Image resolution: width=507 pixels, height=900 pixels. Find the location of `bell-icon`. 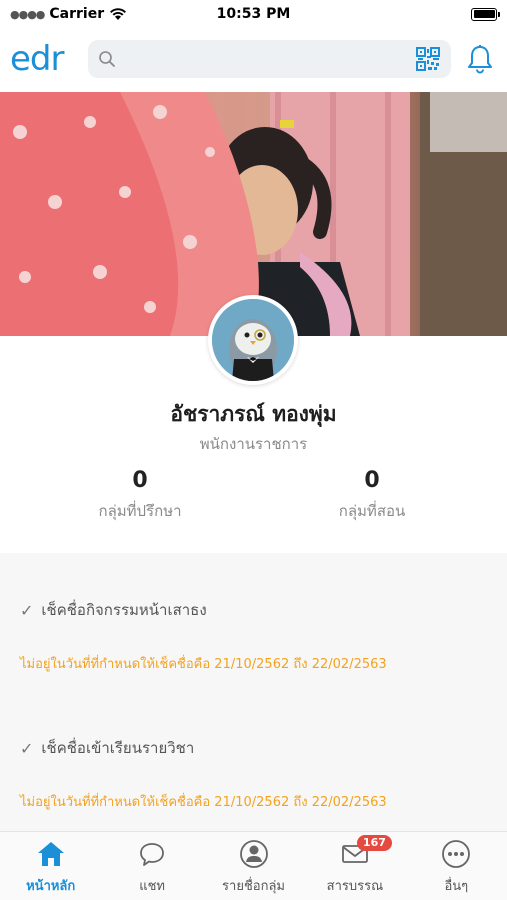

bell-icon is located at coordinates (480, 59).